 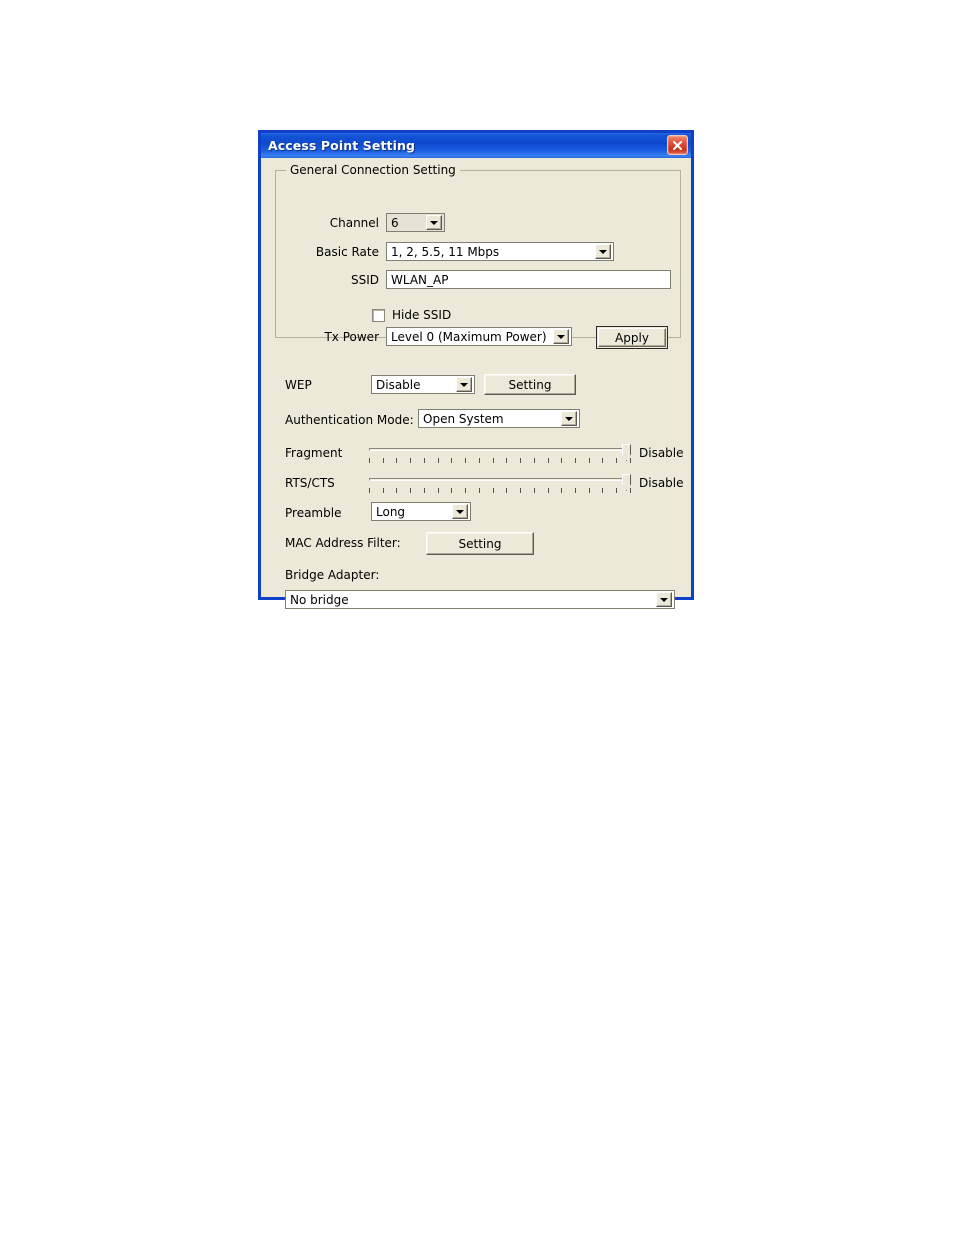 I want to click on checkbox-box, so click(x=378, y=315).